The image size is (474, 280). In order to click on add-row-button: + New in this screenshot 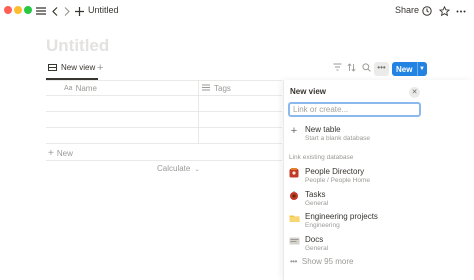, I will do `click(60, 153)`.